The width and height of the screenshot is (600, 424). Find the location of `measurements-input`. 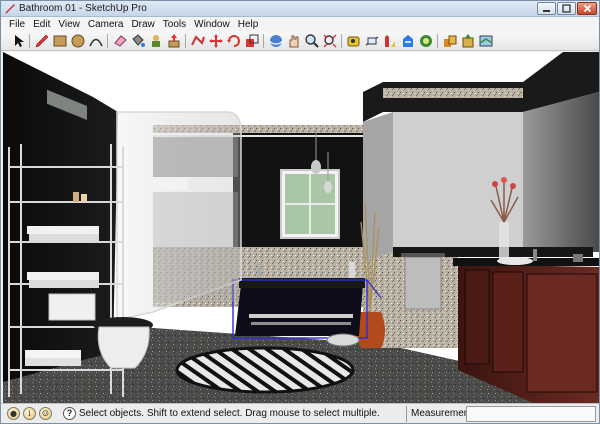

measurements-input is located at coordinates (531, 414).